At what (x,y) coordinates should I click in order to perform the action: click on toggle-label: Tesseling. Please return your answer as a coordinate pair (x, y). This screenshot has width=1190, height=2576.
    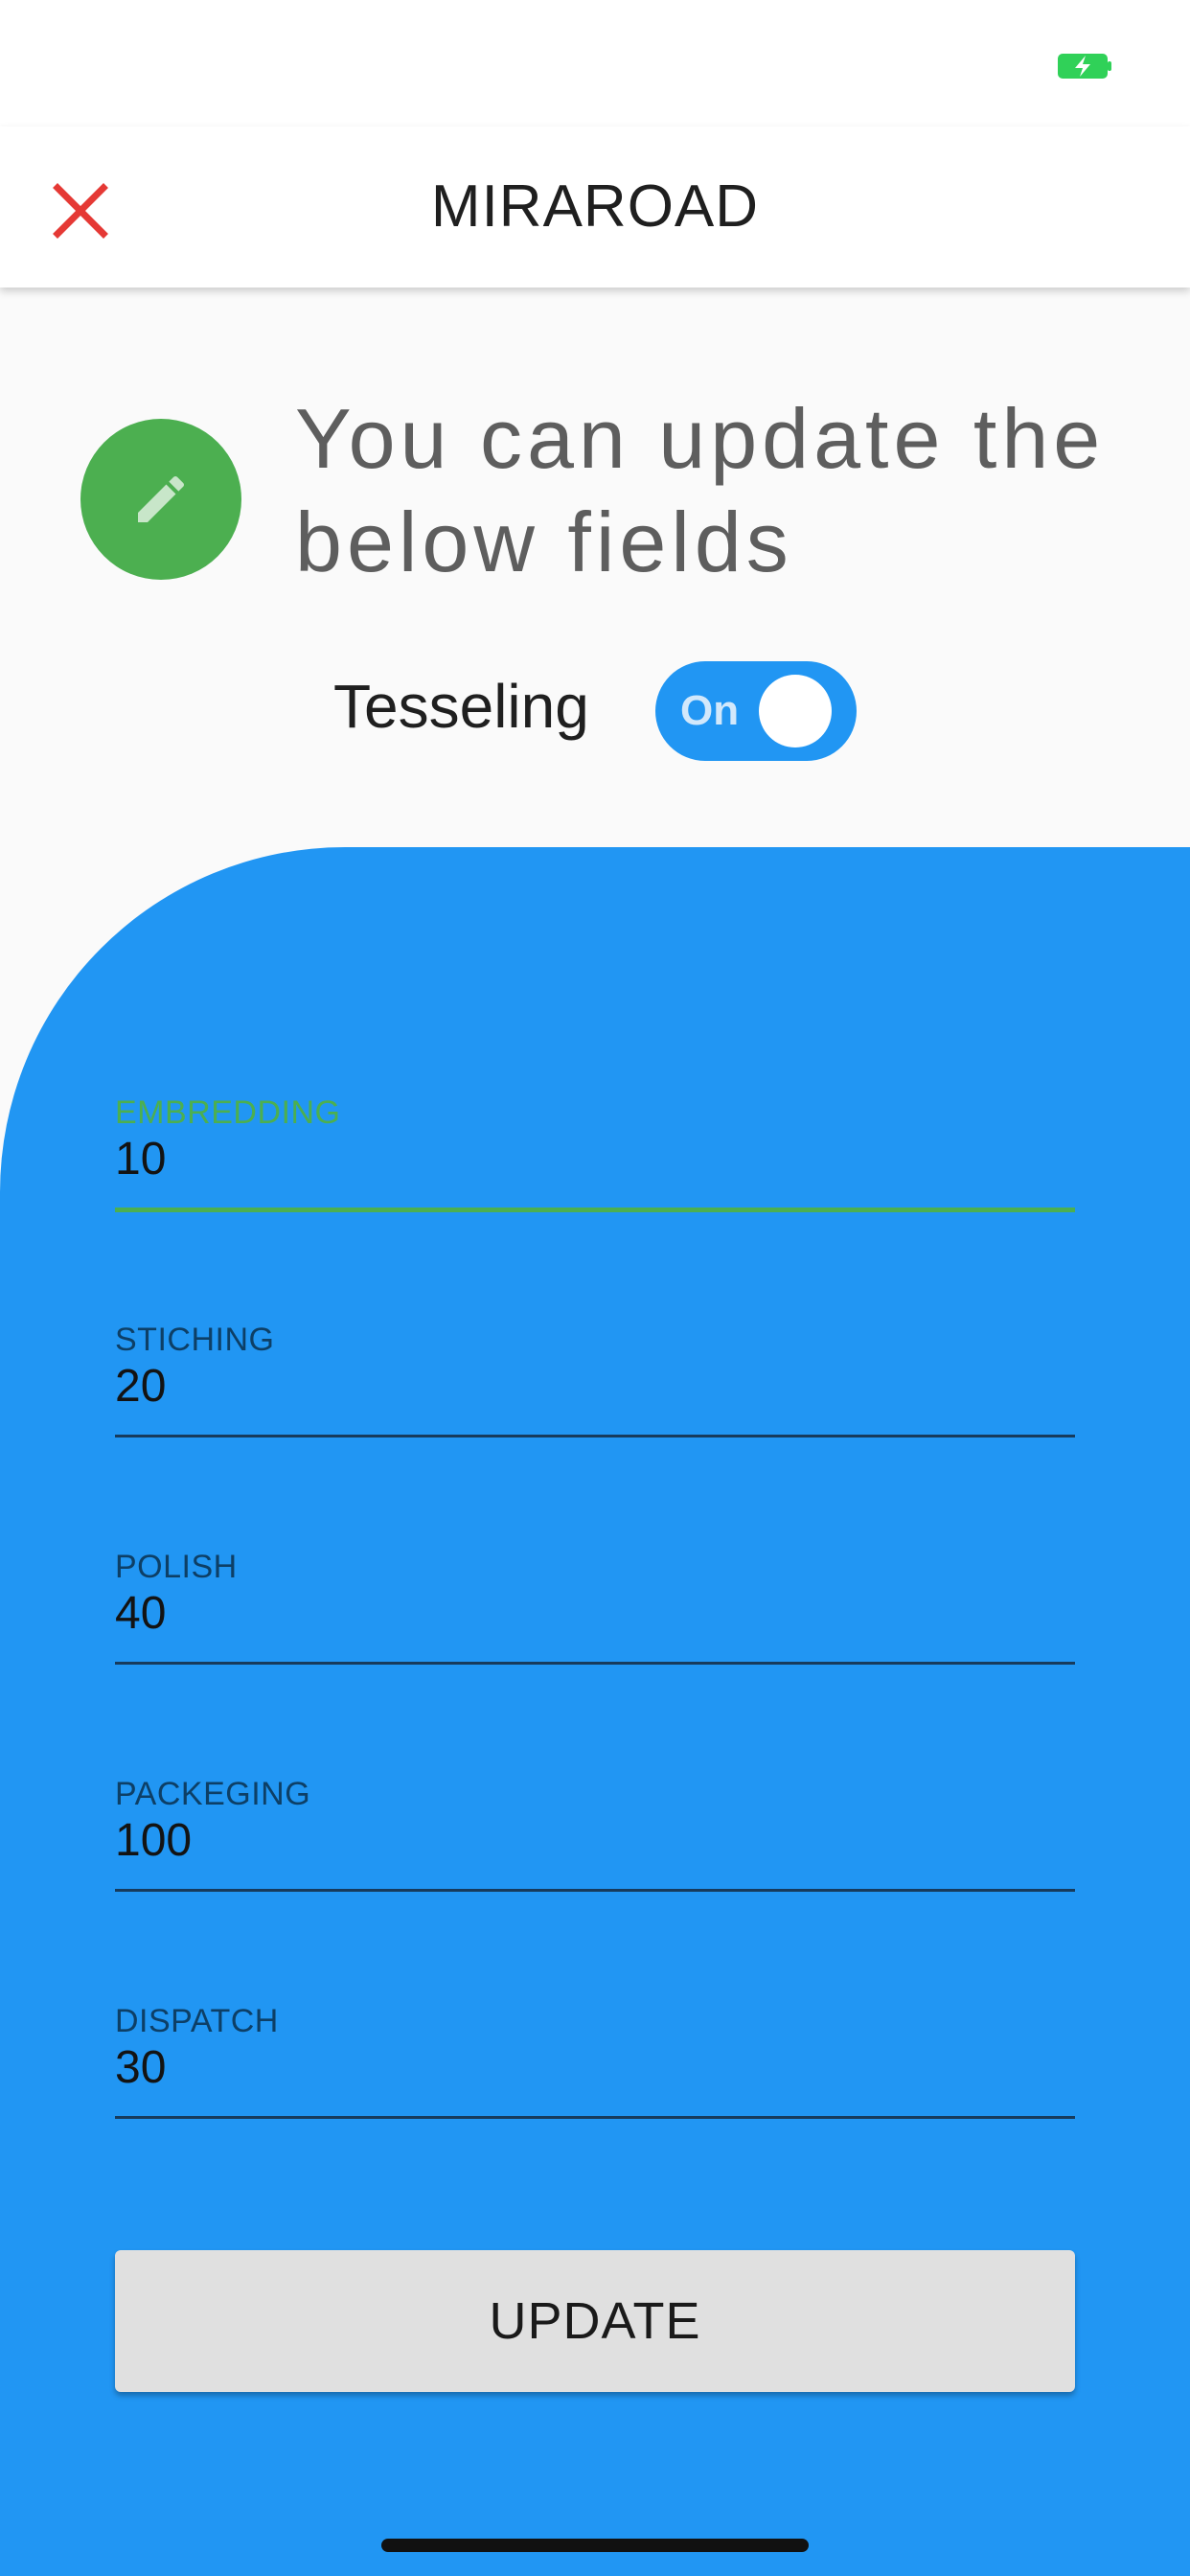
    Looking at the image, I should click on (461, 706).